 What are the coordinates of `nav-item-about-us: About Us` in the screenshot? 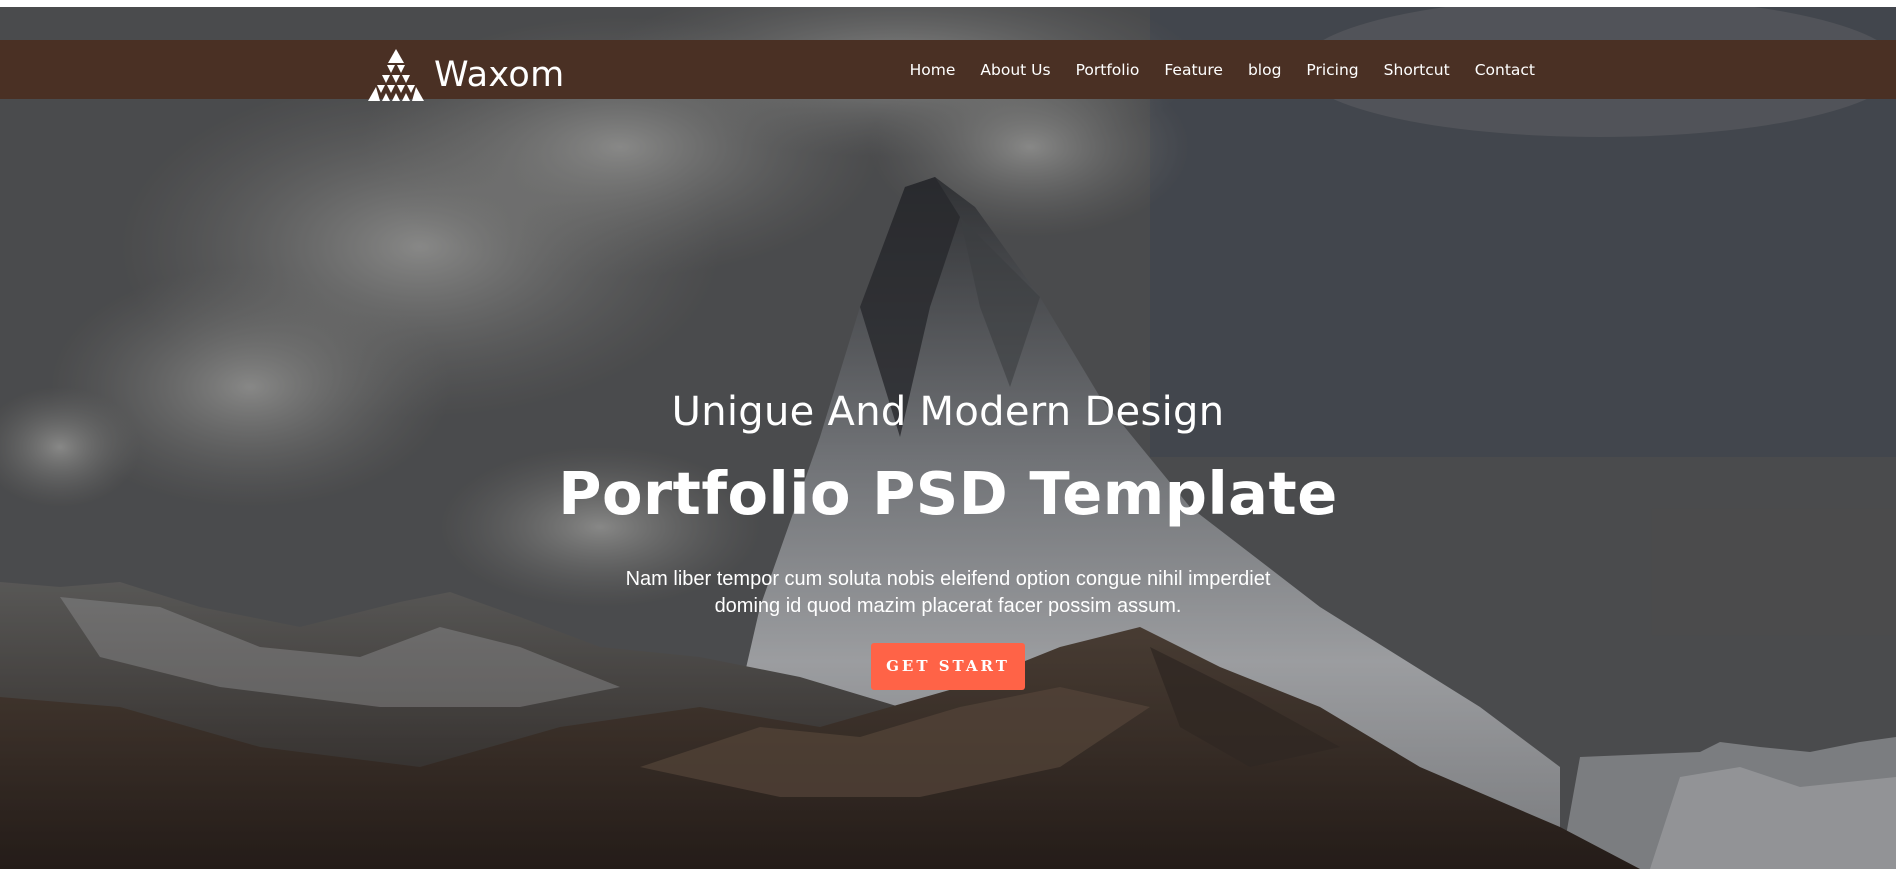 It's located at (1015, 70).